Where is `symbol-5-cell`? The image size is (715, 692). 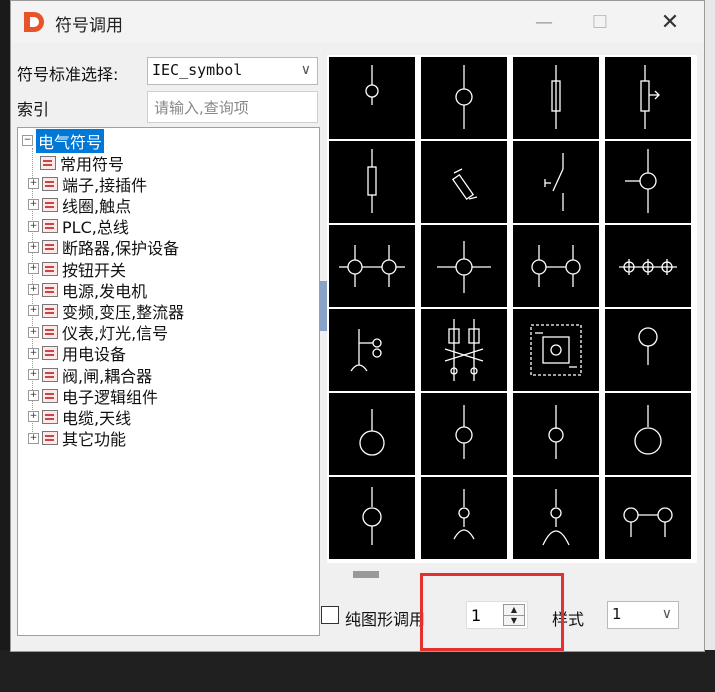
symbol-5-cell is located at coordinates (372, 182).